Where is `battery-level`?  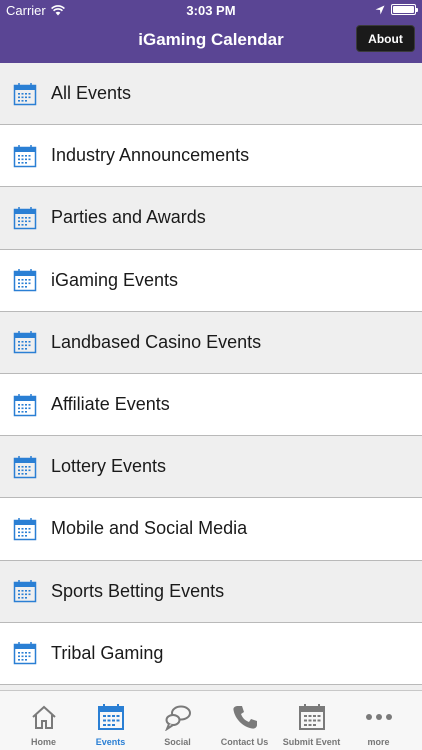
battery-level is located at coordinates (403, 9).